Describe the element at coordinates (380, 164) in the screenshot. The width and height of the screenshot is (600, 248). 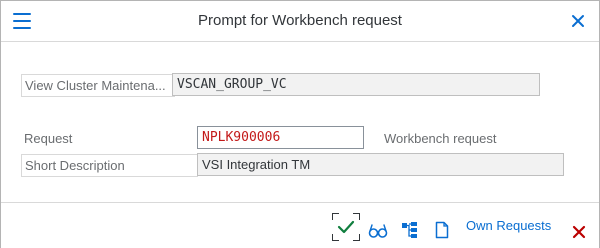
I see `short-description-field: VSI Integration TM` at that location.